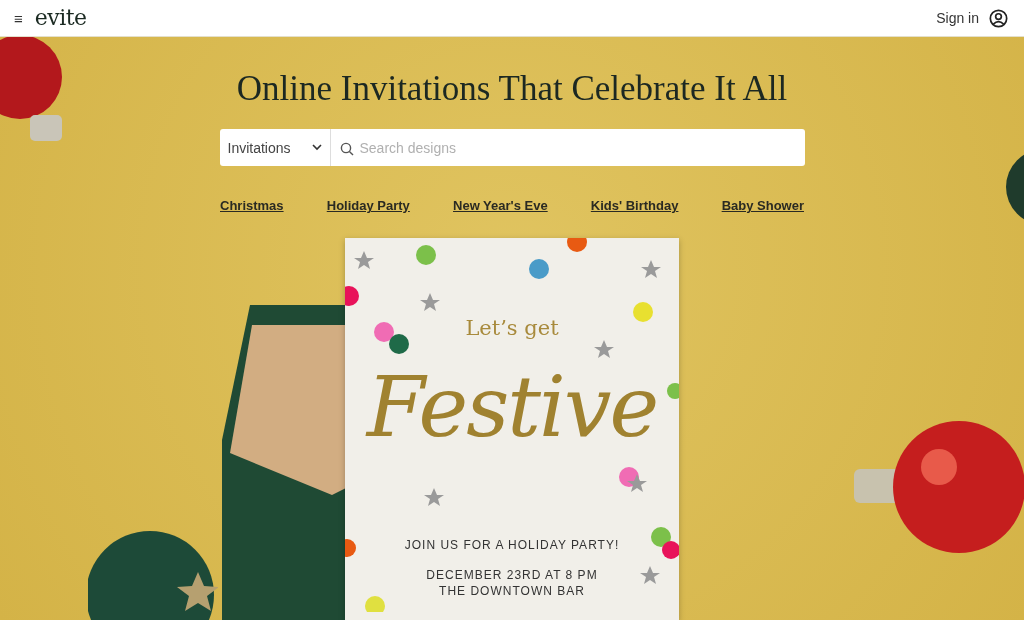 The height and width of the screenshot is (620, 1024). Describe the element at coordinates (512, 574) in the screenshot. I see `invitation-detail: DECEMBER 23RD AT 8 PM` at that location.